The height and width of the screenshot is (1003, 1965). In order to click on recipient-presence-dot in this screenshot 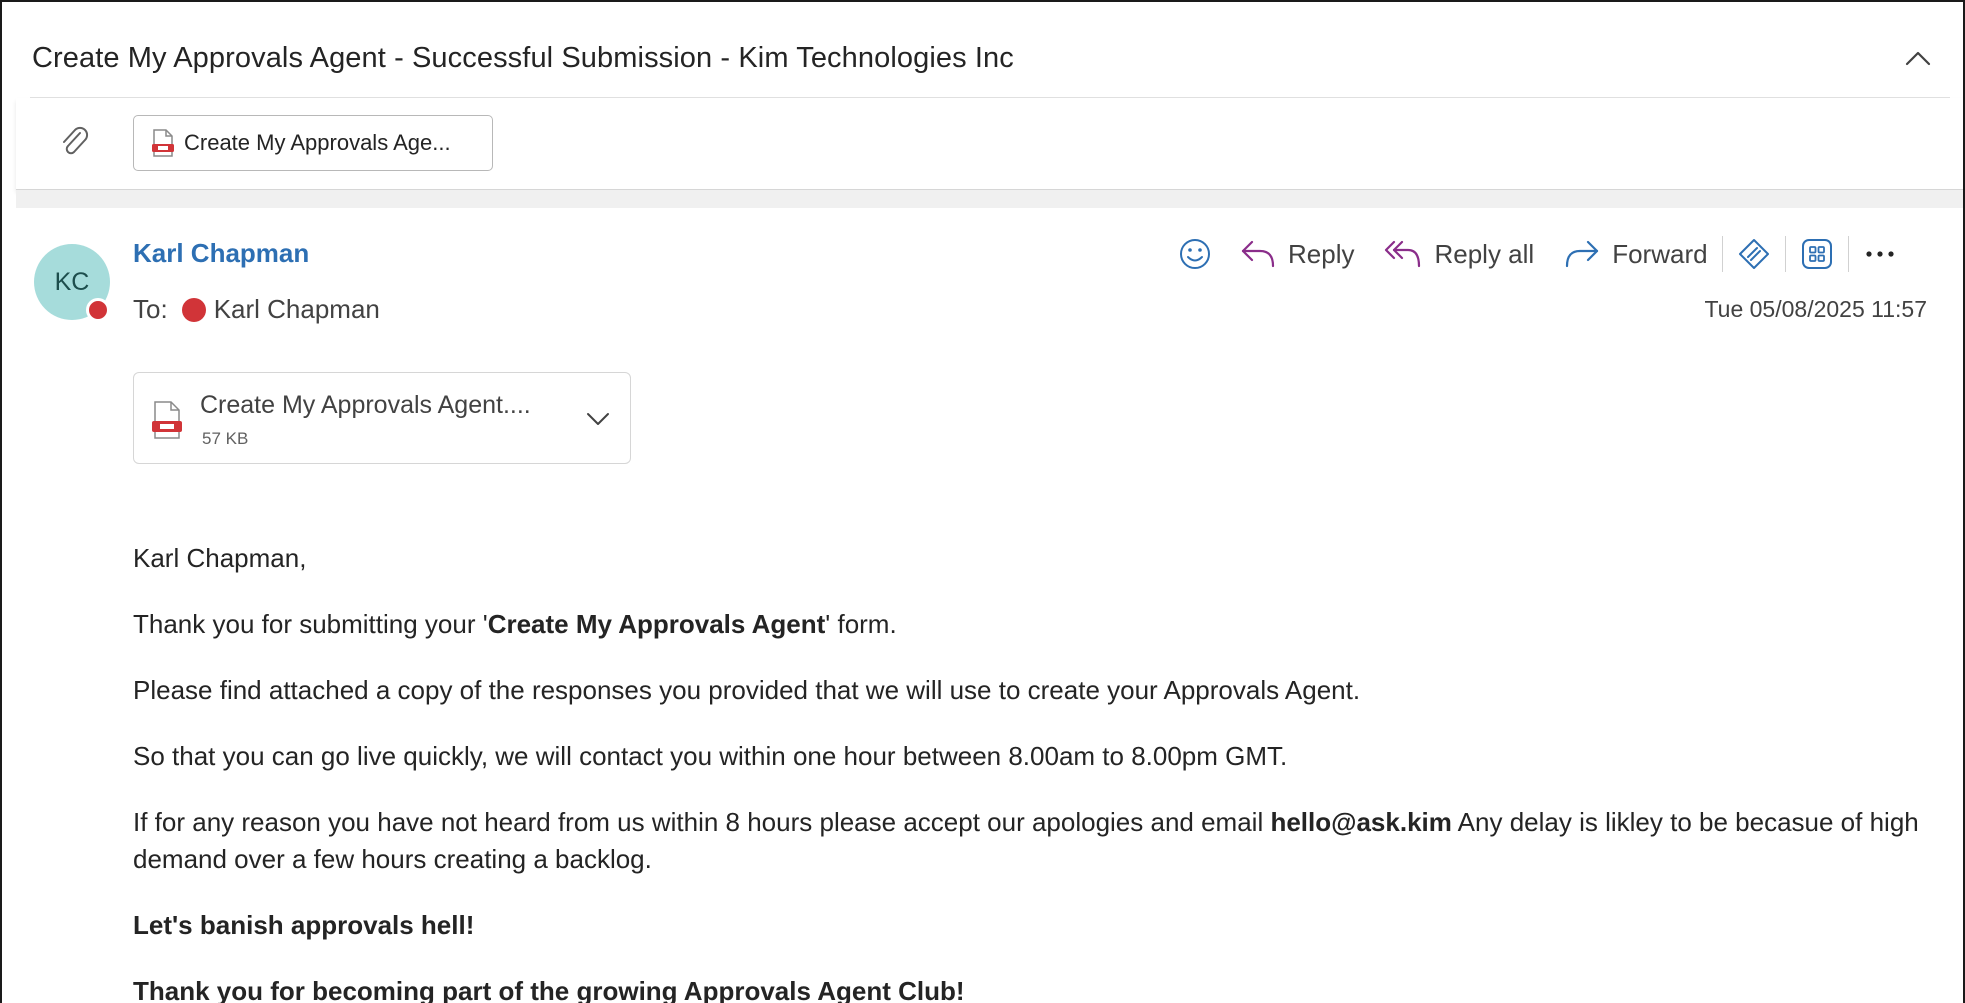, I will do `click(193, 309)`.